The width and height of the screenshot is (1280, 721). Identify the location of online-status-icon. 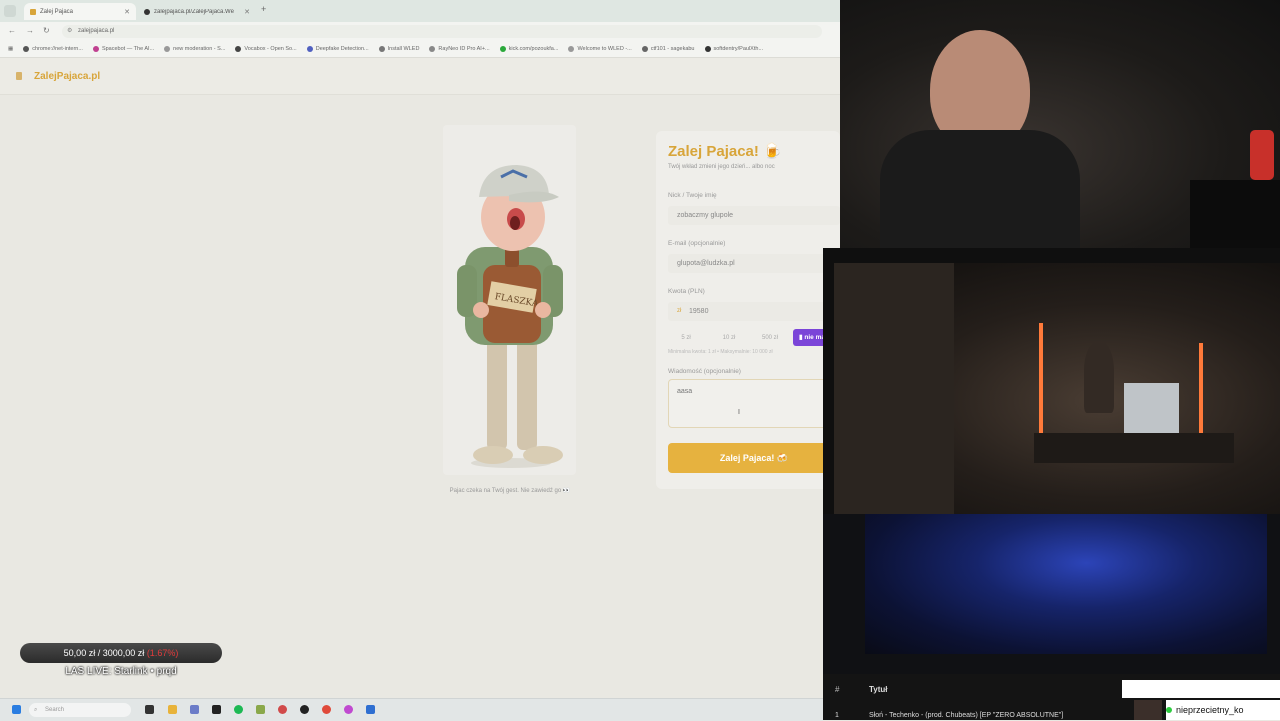
(1169, 710).